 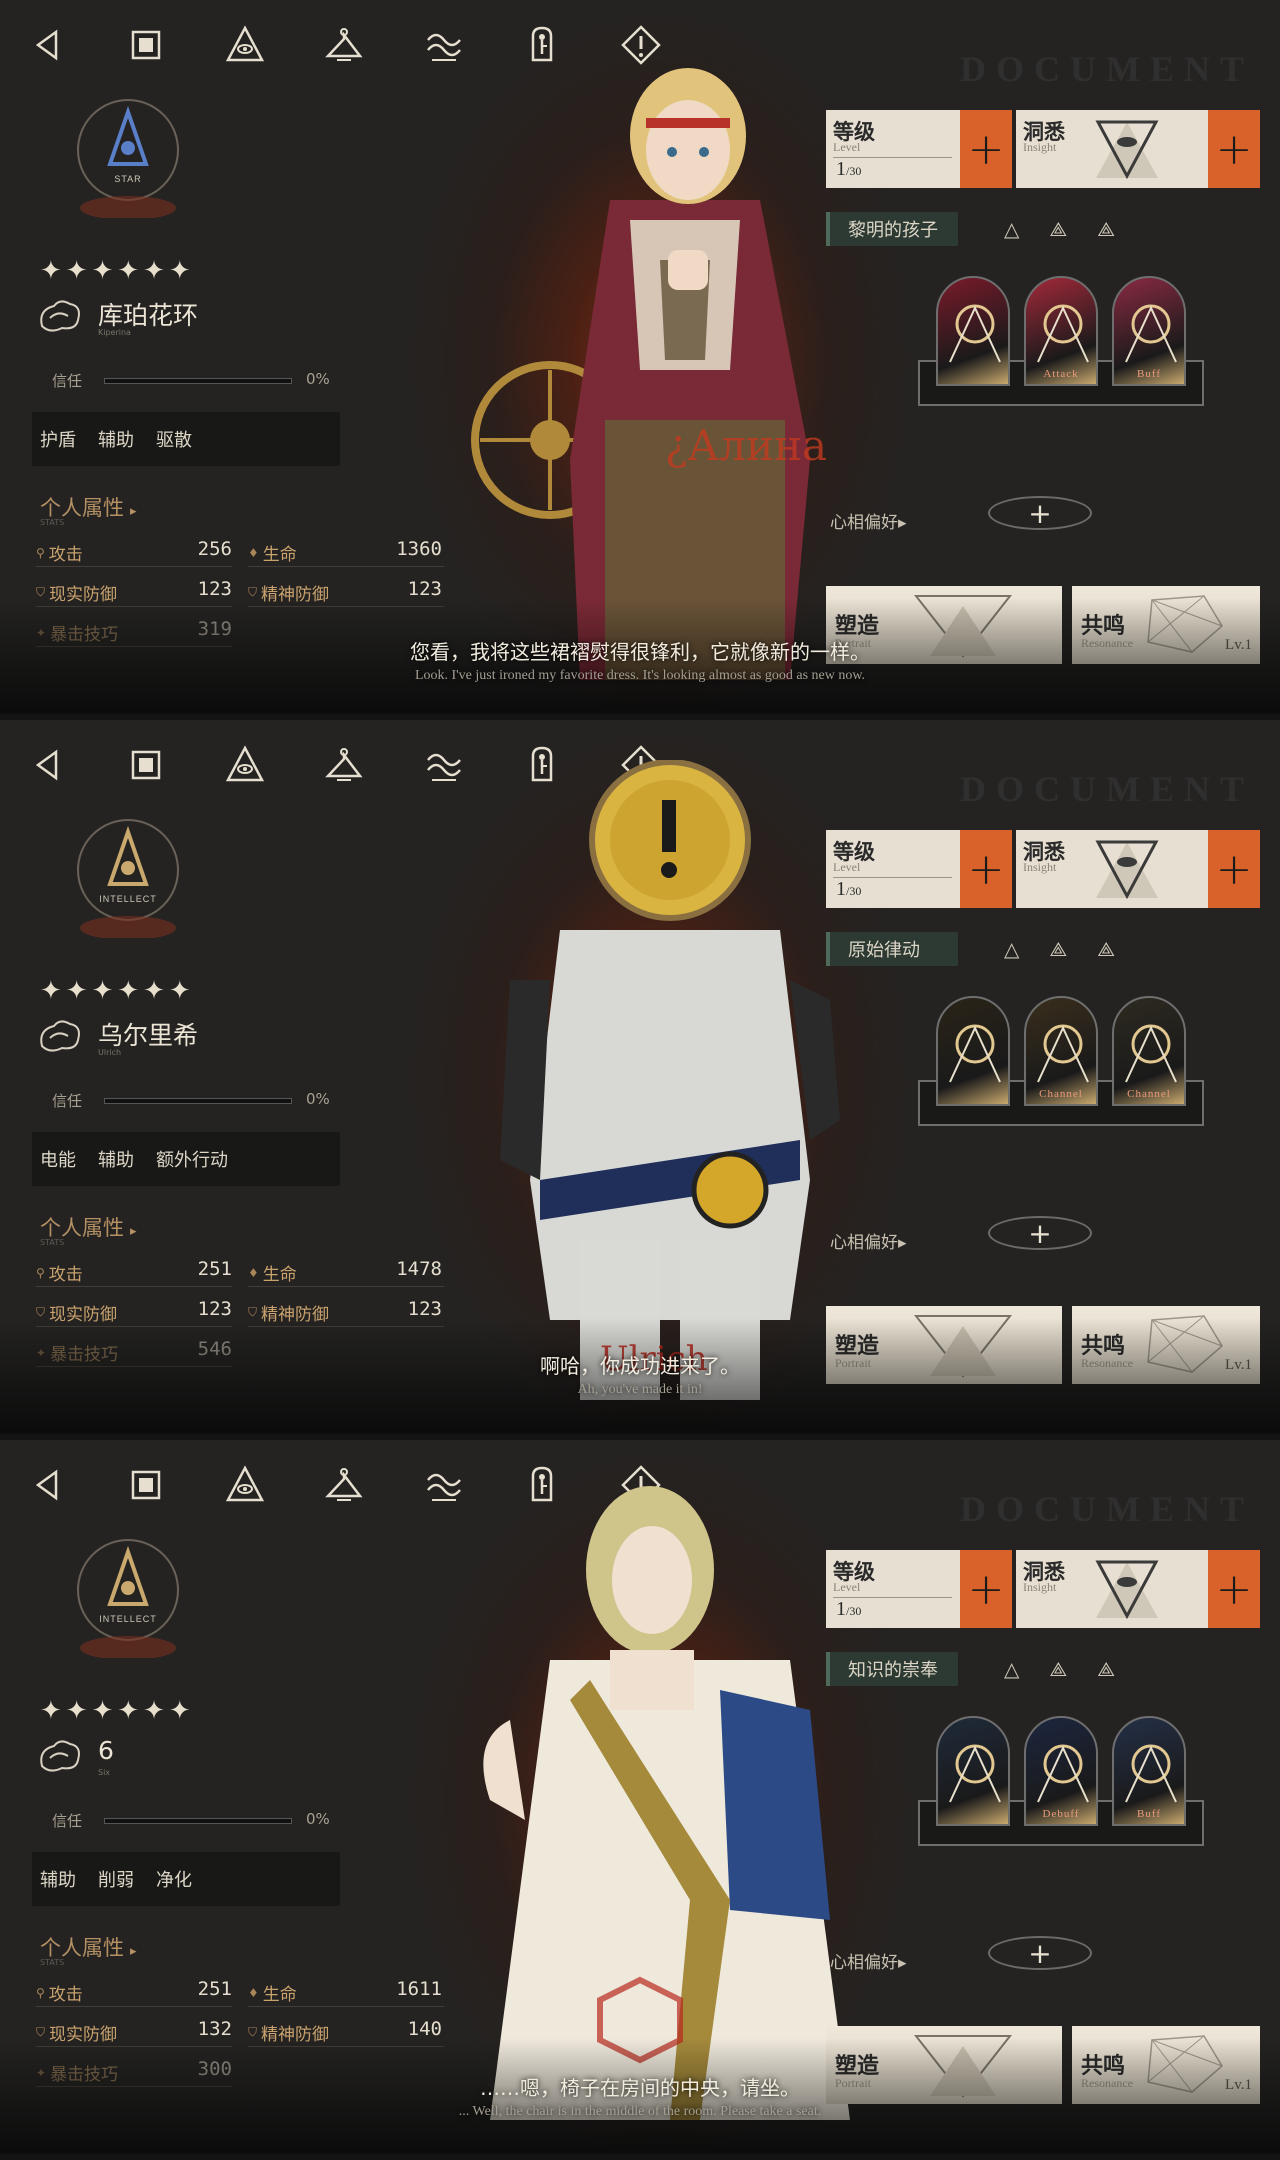 I want to click on role-tag: 削弱, so click(x=116, y=1880).